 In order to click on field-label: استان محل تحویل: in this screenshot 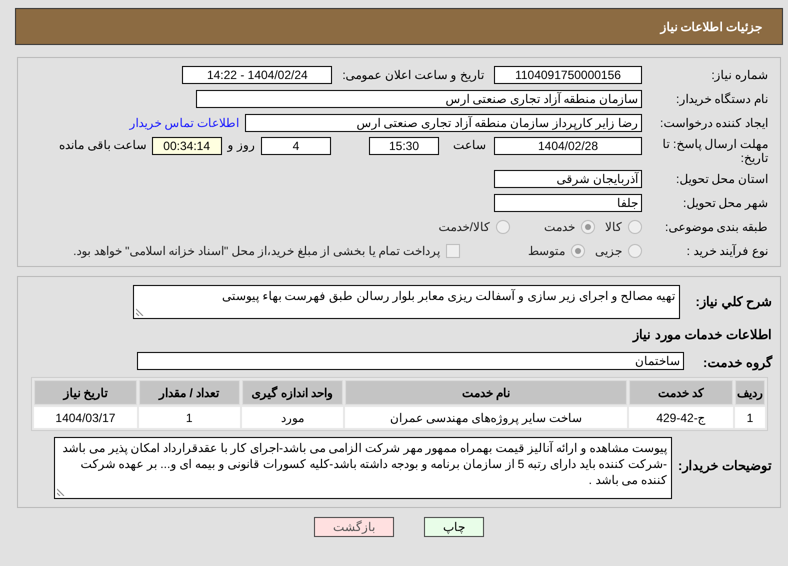, I will do `click(721, 179)`.